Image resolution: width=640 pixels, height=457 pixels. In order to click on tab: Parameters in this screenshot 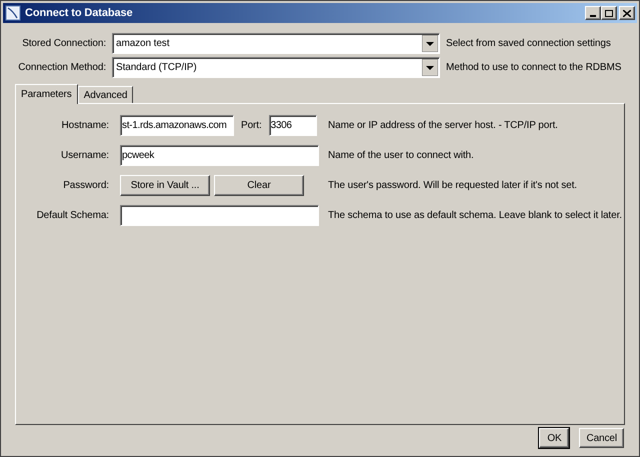, I will do `click(46, 94)`.